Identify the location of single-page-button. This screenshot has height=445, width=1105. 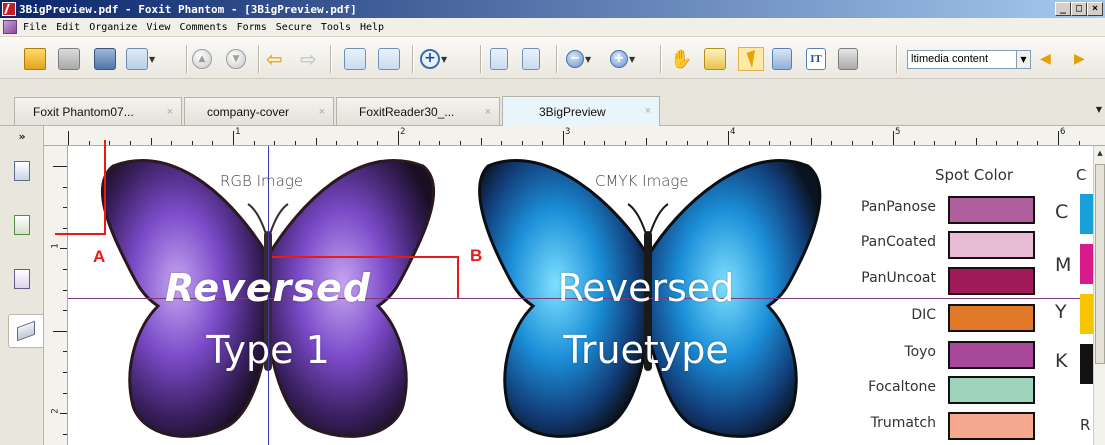
(355, 59).